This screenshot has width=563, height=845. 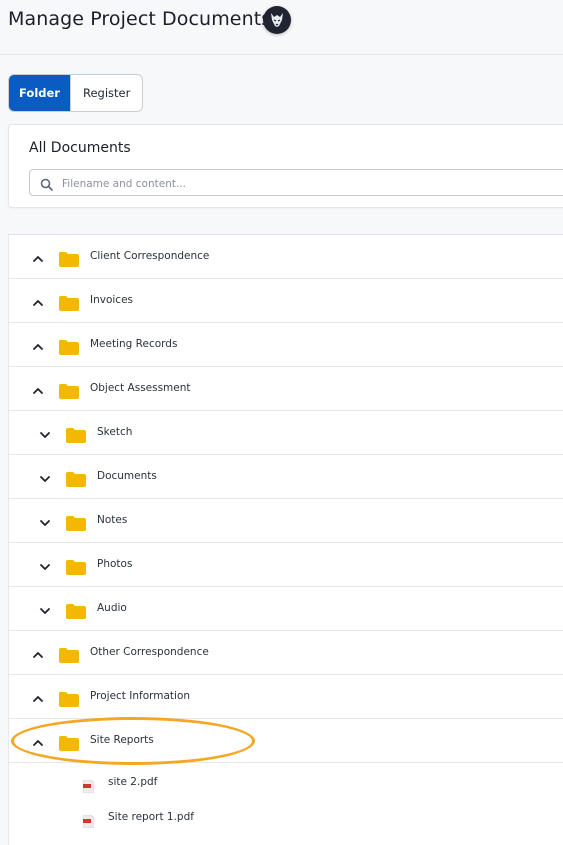 What do you see at coordinates (286, 782) in the screenshot?
I see `file-row: site 2.pdf` at bounding box center [286, 782].